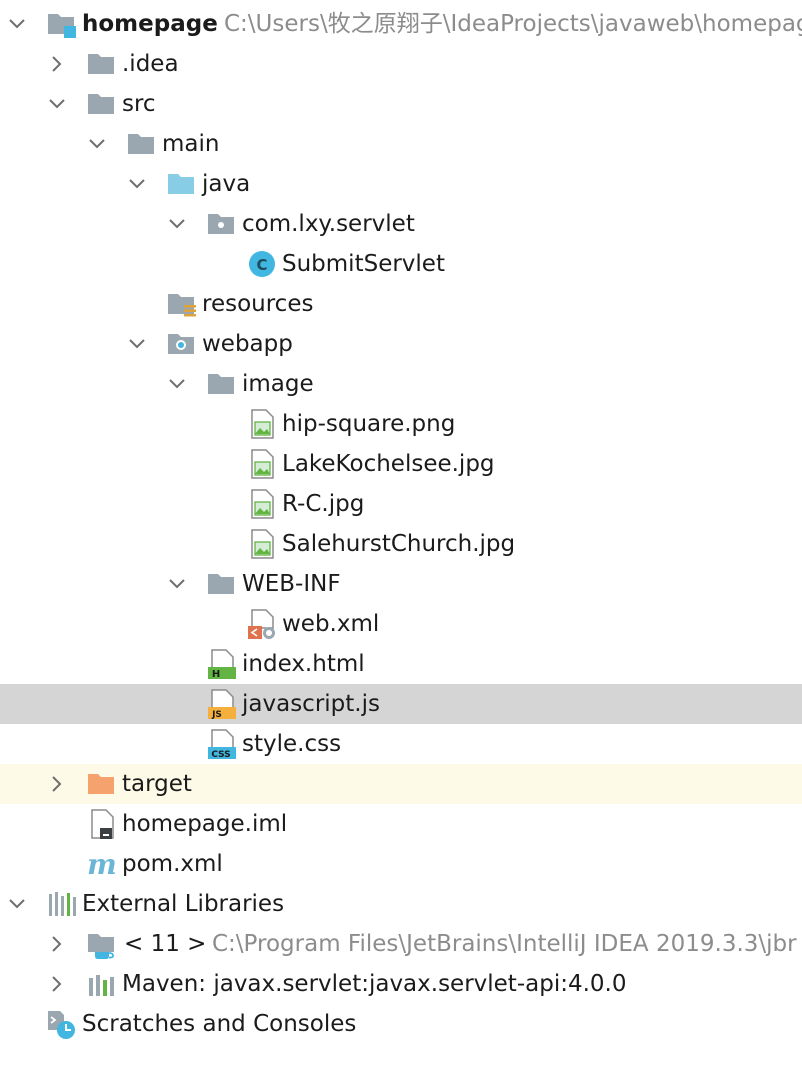 The image size is (802, 1080). What do you see at coordinates (101, 784) in the screenshot?
I see `excluded-folder-icon` at bounding box center [101, 784].